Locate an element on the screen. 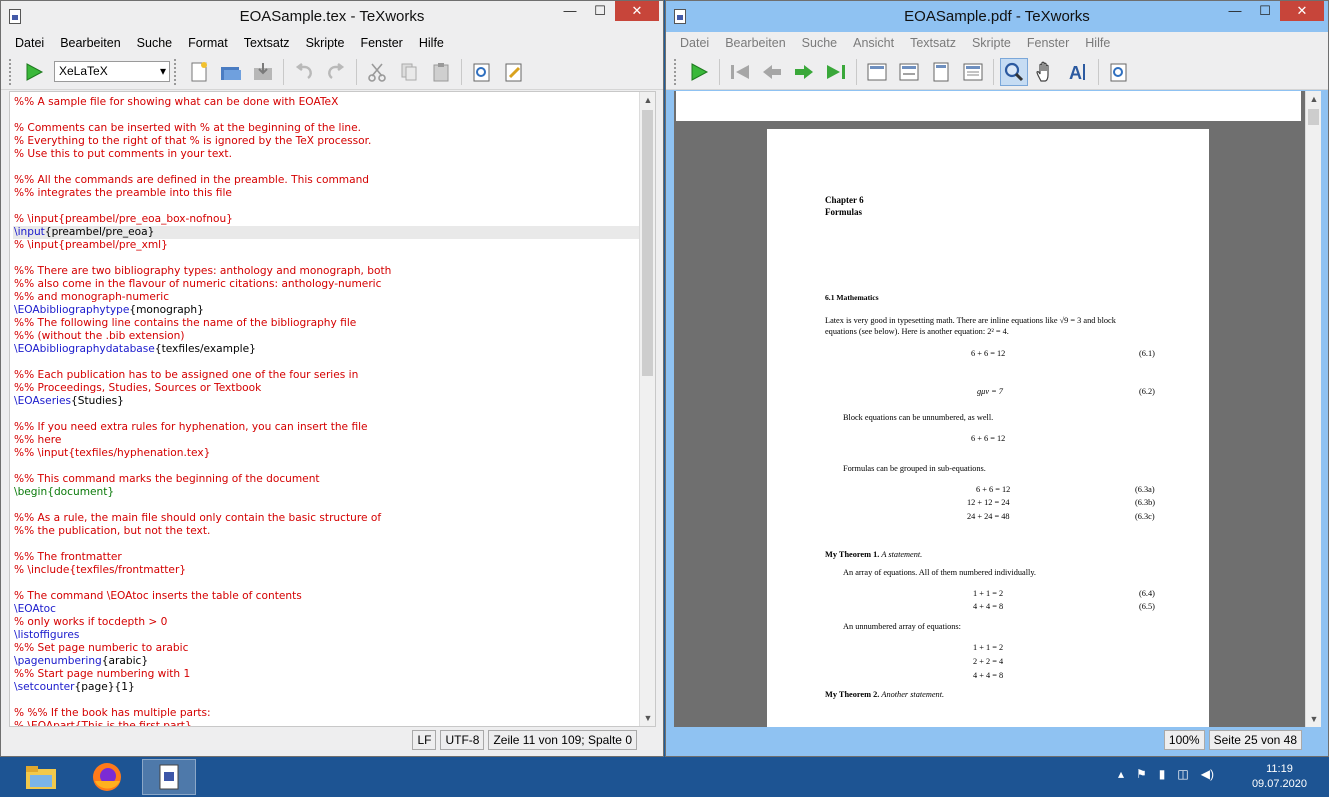 Image resolution: width=1329 pixels, height=797 pixels. editor-line: % Use this to put comments in your text. is located at coordinates (327, 154).